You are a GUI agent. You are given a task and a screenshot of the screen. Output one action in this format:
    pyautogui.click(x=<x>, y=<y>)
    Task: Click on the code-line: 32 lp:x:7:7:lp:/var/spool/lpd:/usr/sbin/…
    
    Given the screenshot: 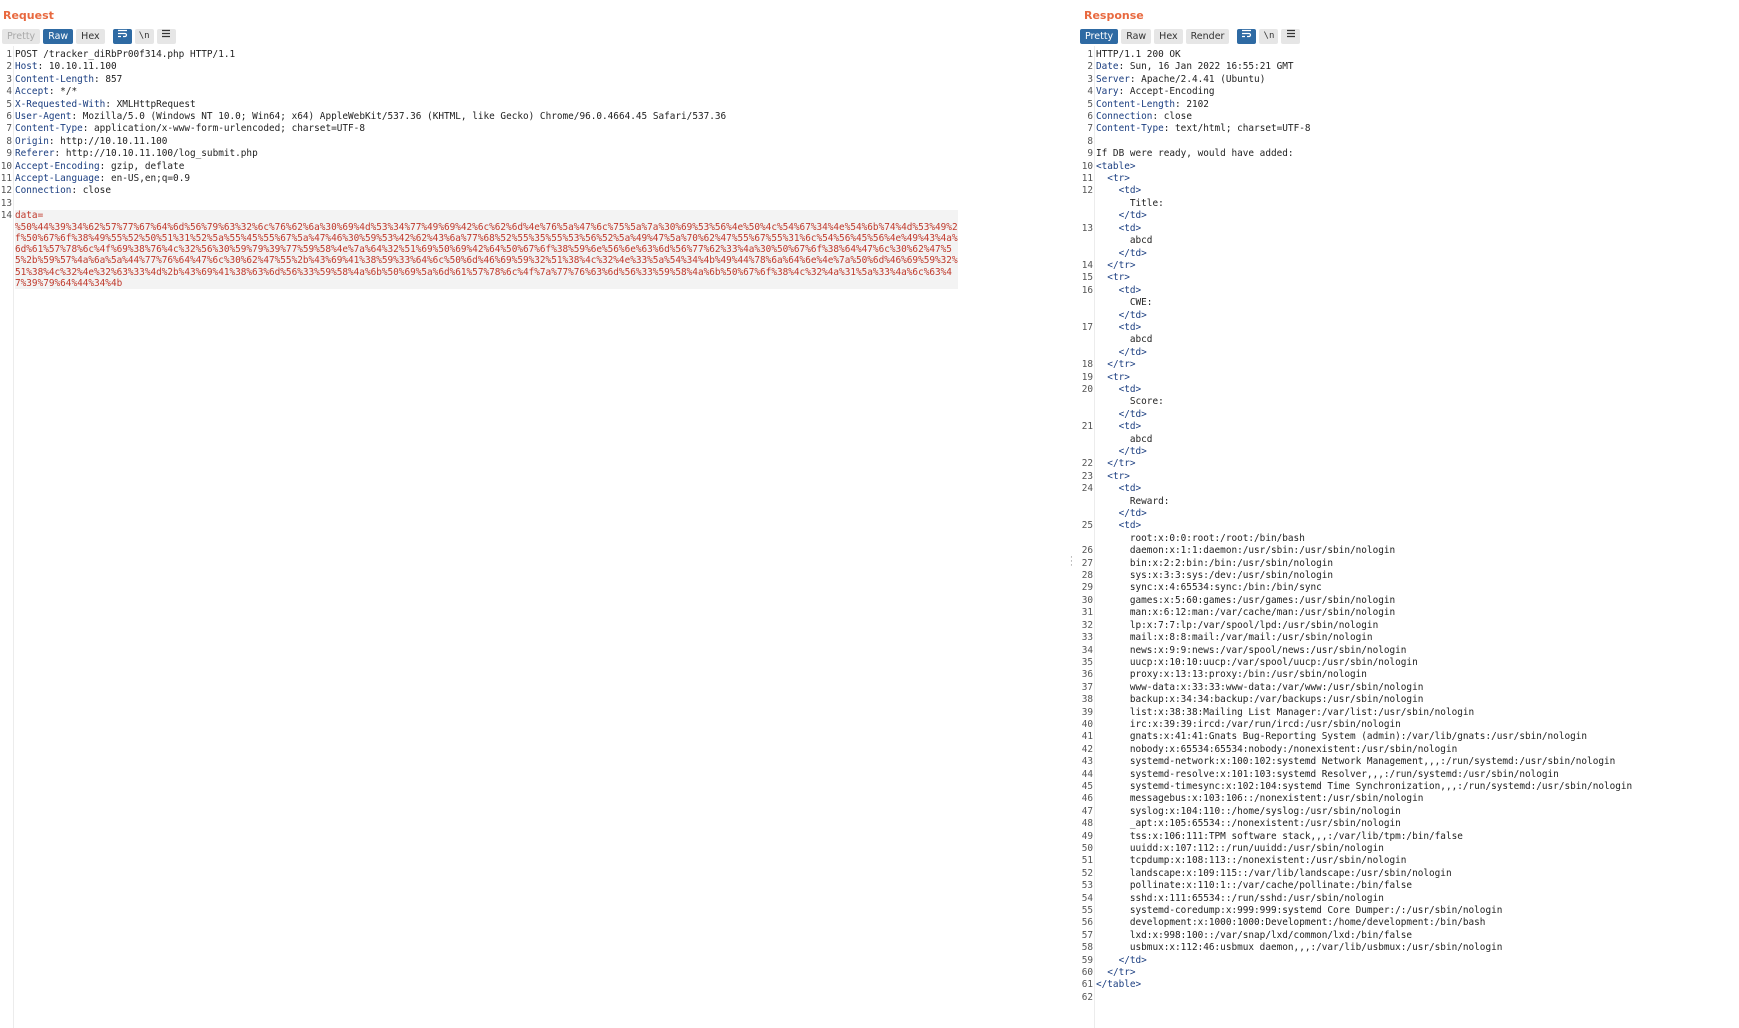 What is the action you would take?
    pyautogui.click(x=1410, y=626)
    